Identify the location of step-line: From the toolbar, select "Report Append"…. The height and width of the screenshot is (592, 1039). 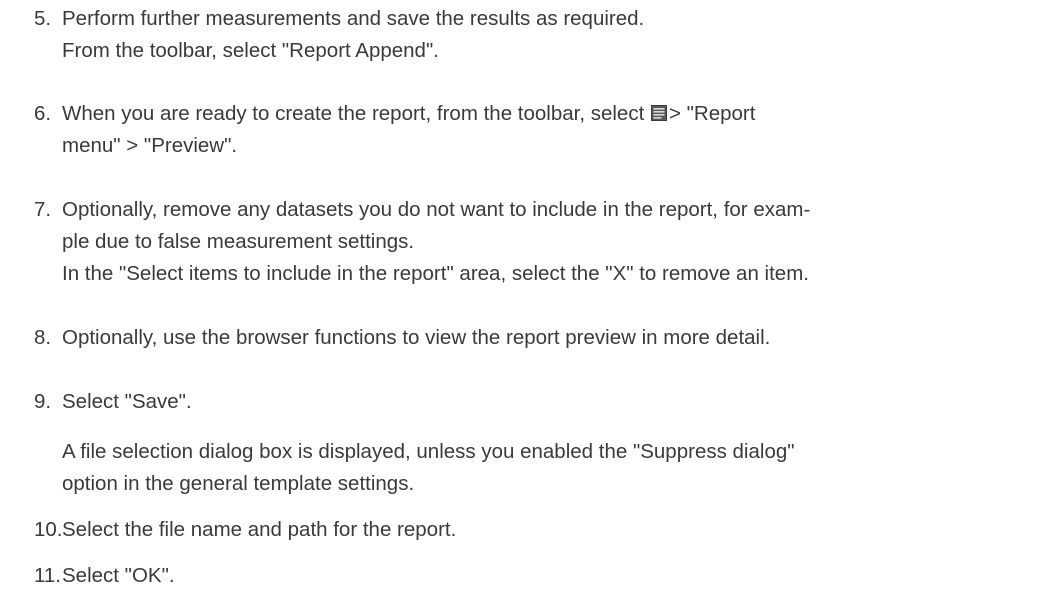
(250, 50).